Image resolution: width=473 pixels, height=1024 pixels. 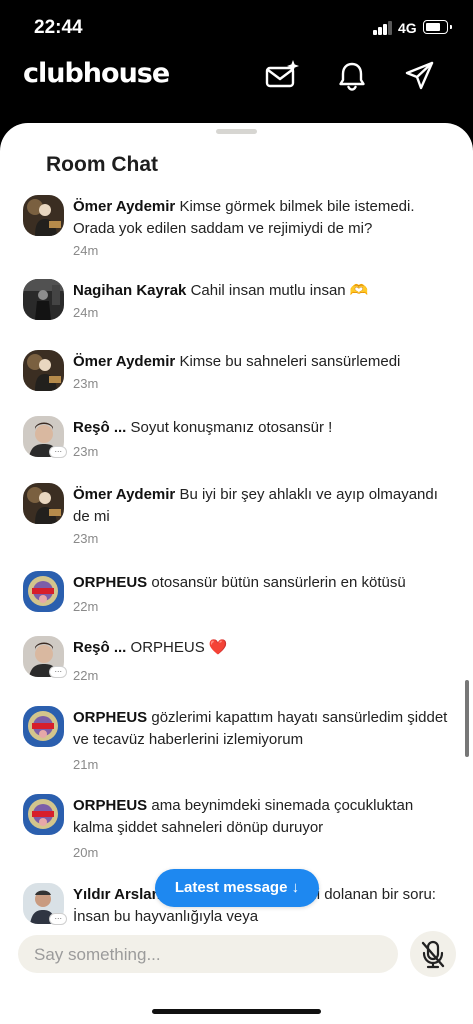 What do you see at coordinates (236, 1011) in the screenshot?
I see `home-indicator` at bounding box center [236, 1011].